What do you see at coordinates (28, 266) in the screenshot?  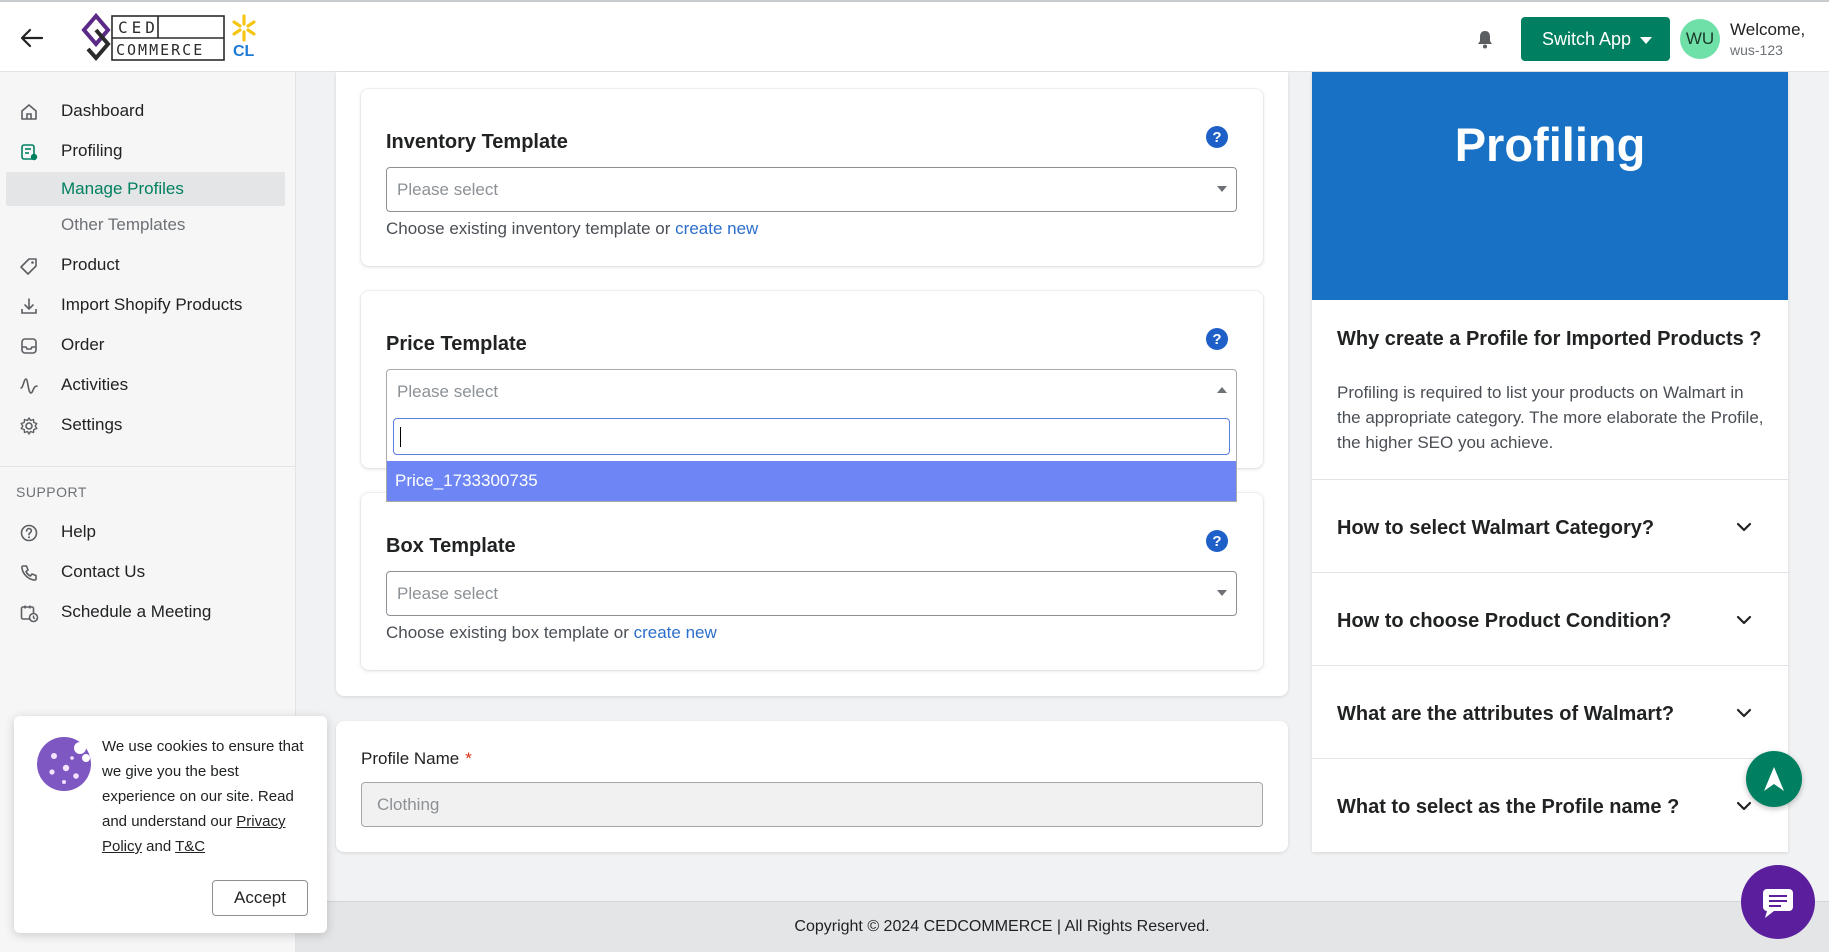 I see `tag-icon` at bounding box center [28, 266].